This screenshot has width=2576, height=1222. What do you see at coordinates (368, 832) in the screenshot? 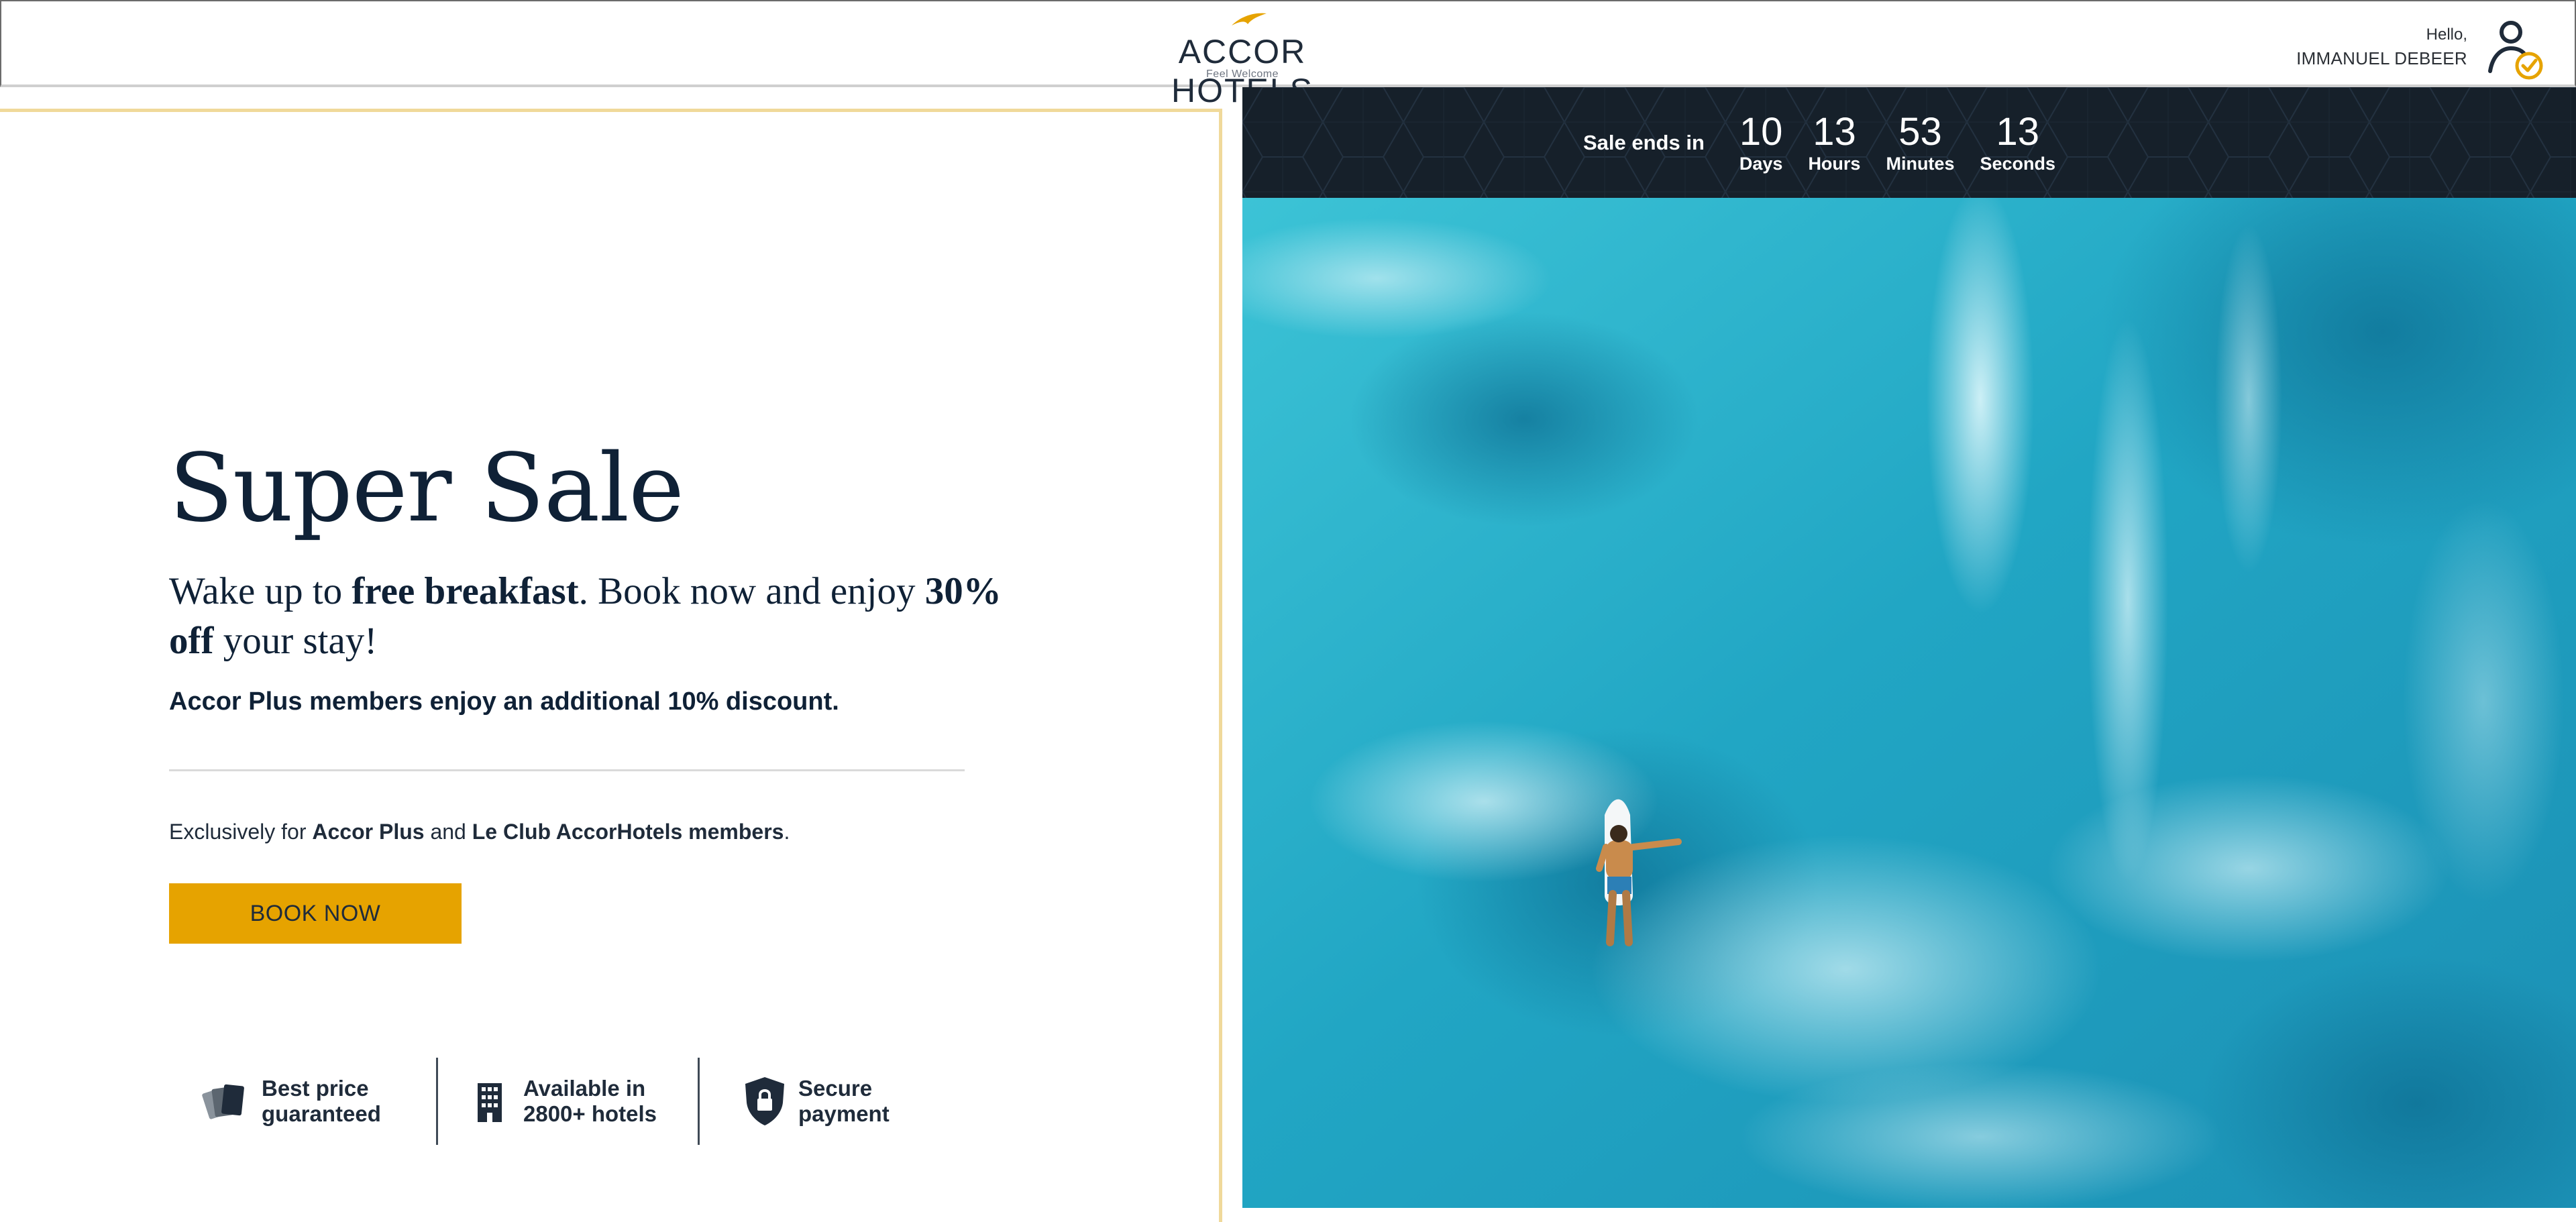
I see `exclusive-accor-plus: Accor Plus` at bounding box center [368, 832].